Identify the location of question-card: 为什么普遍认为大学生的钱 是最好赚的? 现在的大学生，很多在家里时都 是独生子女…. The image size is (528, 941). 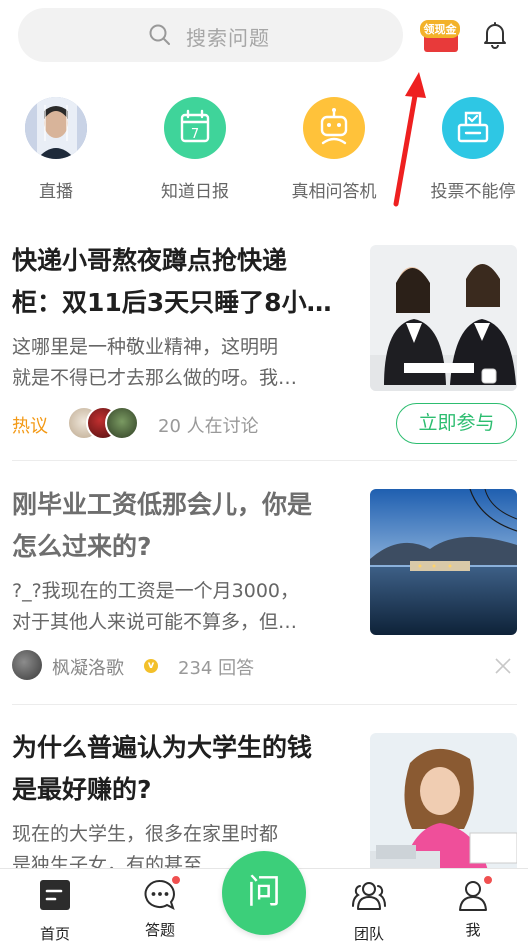
(264, 797).